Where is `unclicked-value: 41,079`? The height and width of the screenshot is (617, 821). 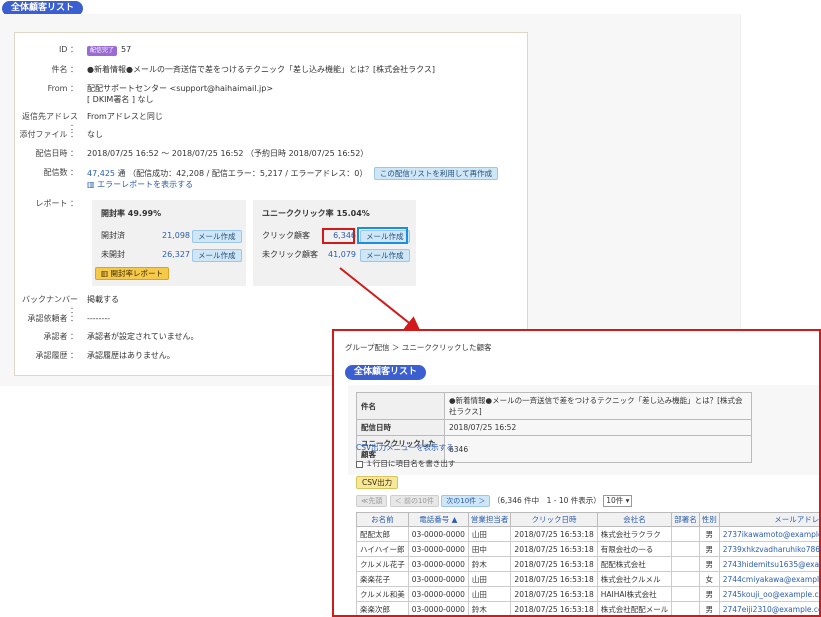 unclicked-value: 41,079 is located at coordinates (339, 255).